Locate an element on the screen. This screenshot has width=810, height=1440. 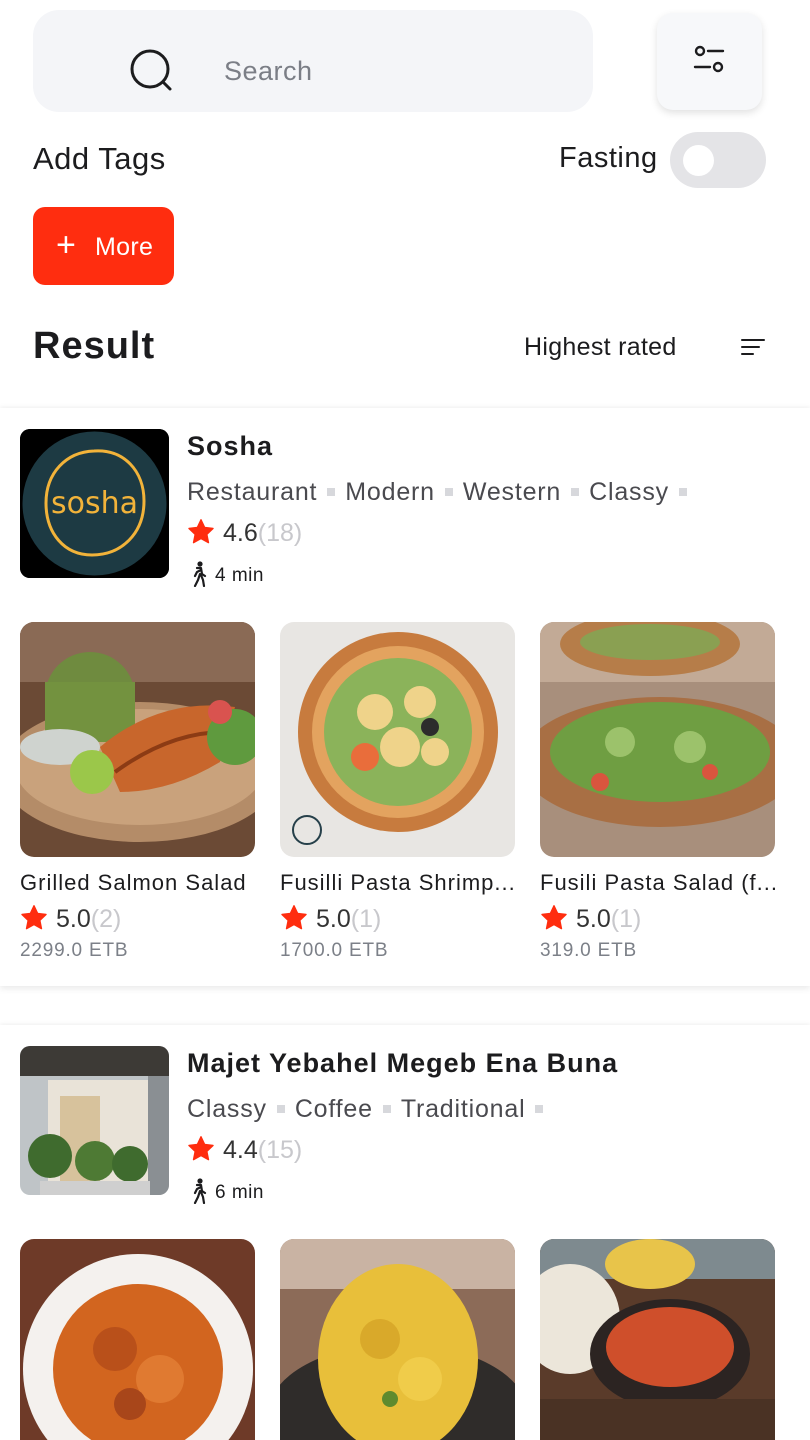
filter-button is located at coordinates (709, 61).